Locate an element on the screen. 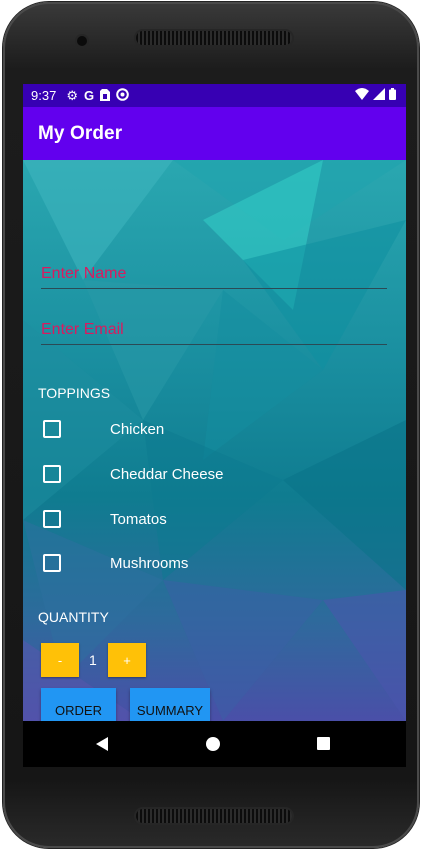 The width and height of the screenshot is (422, 850). sim-card-icon is located at coordinates (105, 95).